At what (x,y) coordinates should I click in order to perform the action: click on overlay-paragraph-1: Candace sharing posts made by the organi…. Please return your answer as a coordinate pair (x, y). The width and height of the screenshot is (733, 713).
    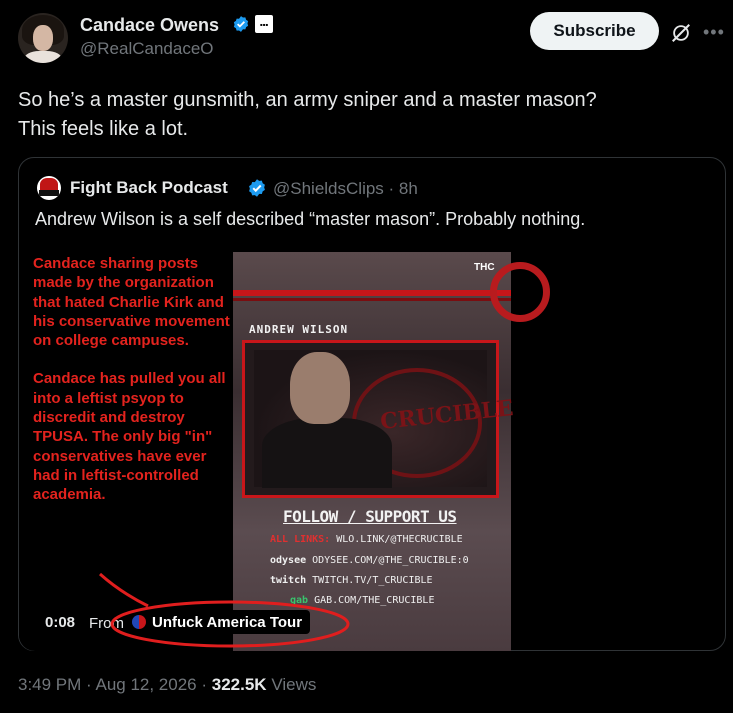
    Looking at the image, I should click on (131, 302).